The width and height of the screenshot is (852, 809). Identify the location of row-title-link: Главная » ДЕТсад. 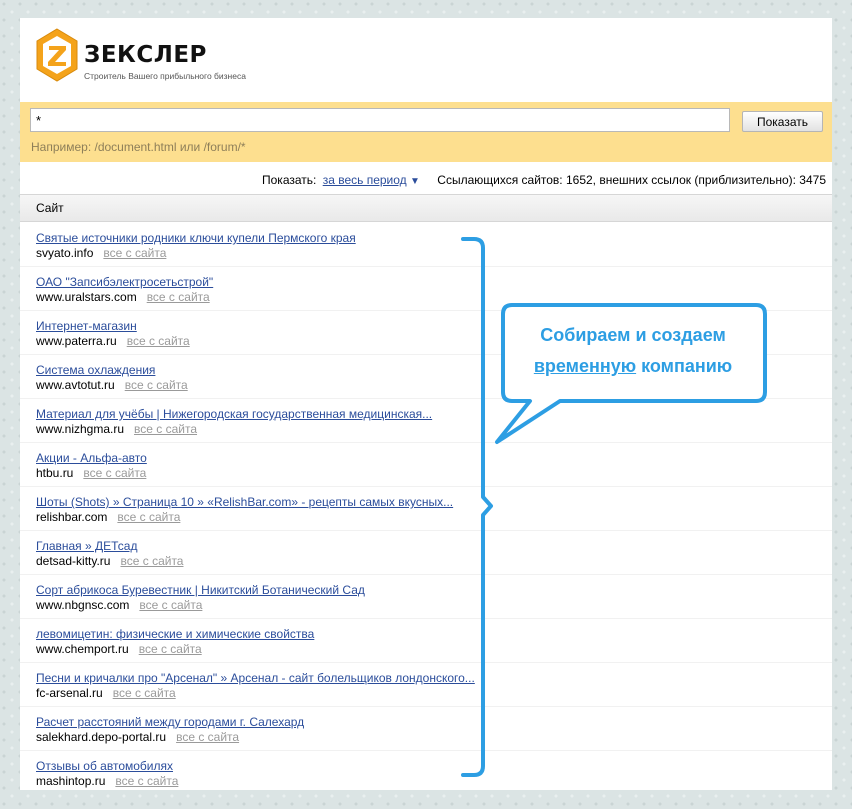
(434, 546).